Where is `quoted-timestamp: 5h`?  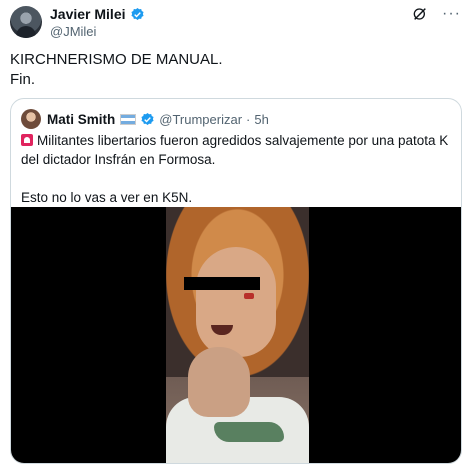 quoted-timestamp: 5h is located at coordinates (261, 119).